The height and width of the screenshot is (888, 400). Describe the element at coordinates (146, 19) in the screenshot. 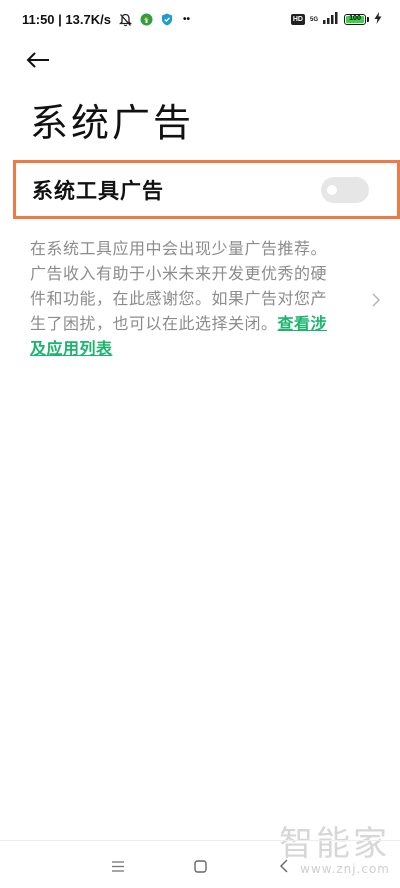

I see `app-notification-icon` at that location.